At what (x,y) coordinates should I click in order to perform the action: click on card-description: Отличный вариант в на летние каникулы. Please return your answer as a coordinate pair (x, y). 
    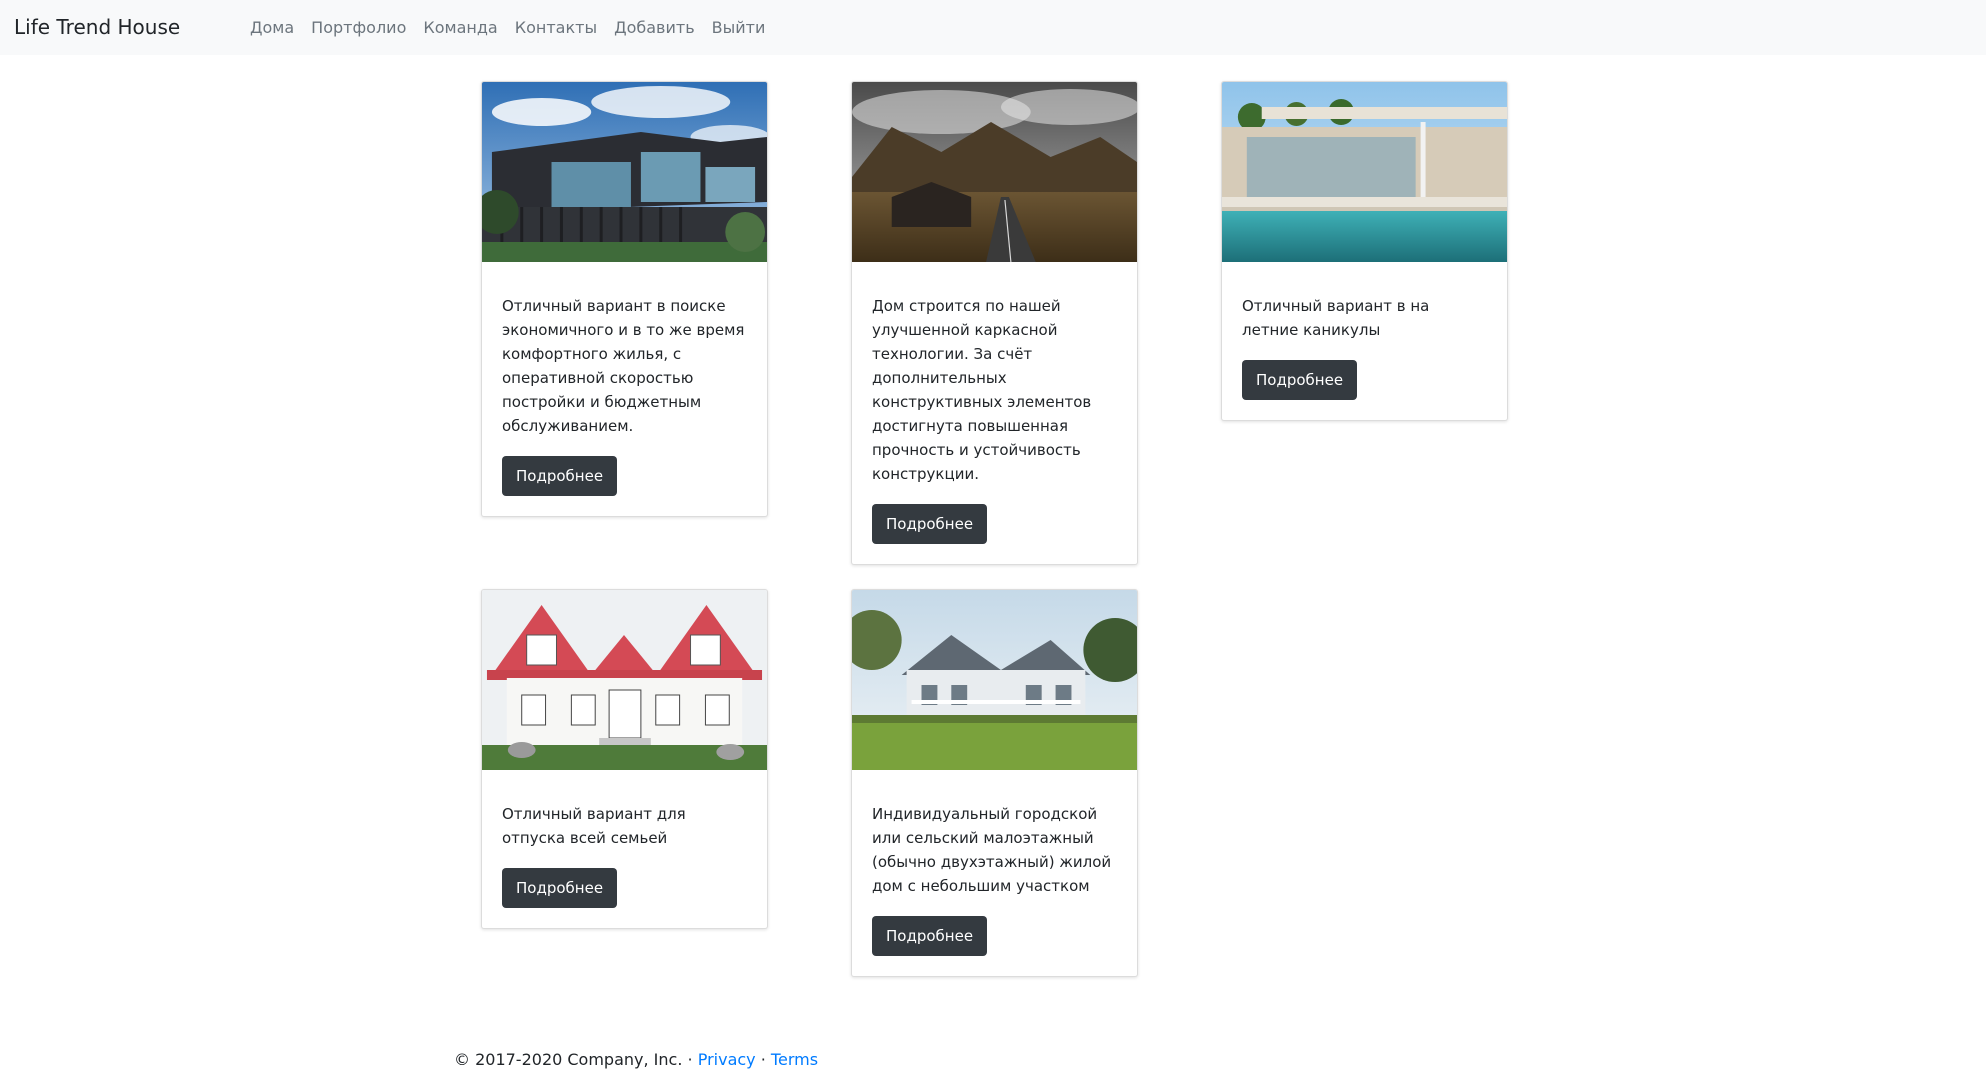
    Looking at the image, I should click on (1336, 318).